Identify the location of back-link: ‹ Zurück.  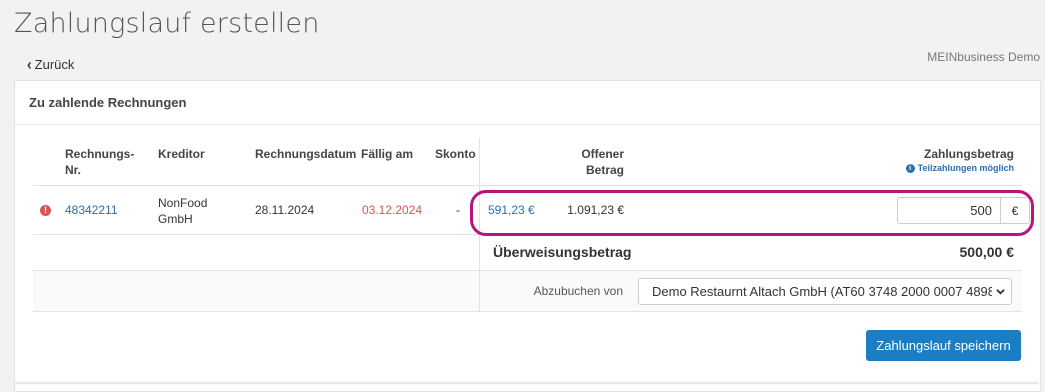
(51, 64).